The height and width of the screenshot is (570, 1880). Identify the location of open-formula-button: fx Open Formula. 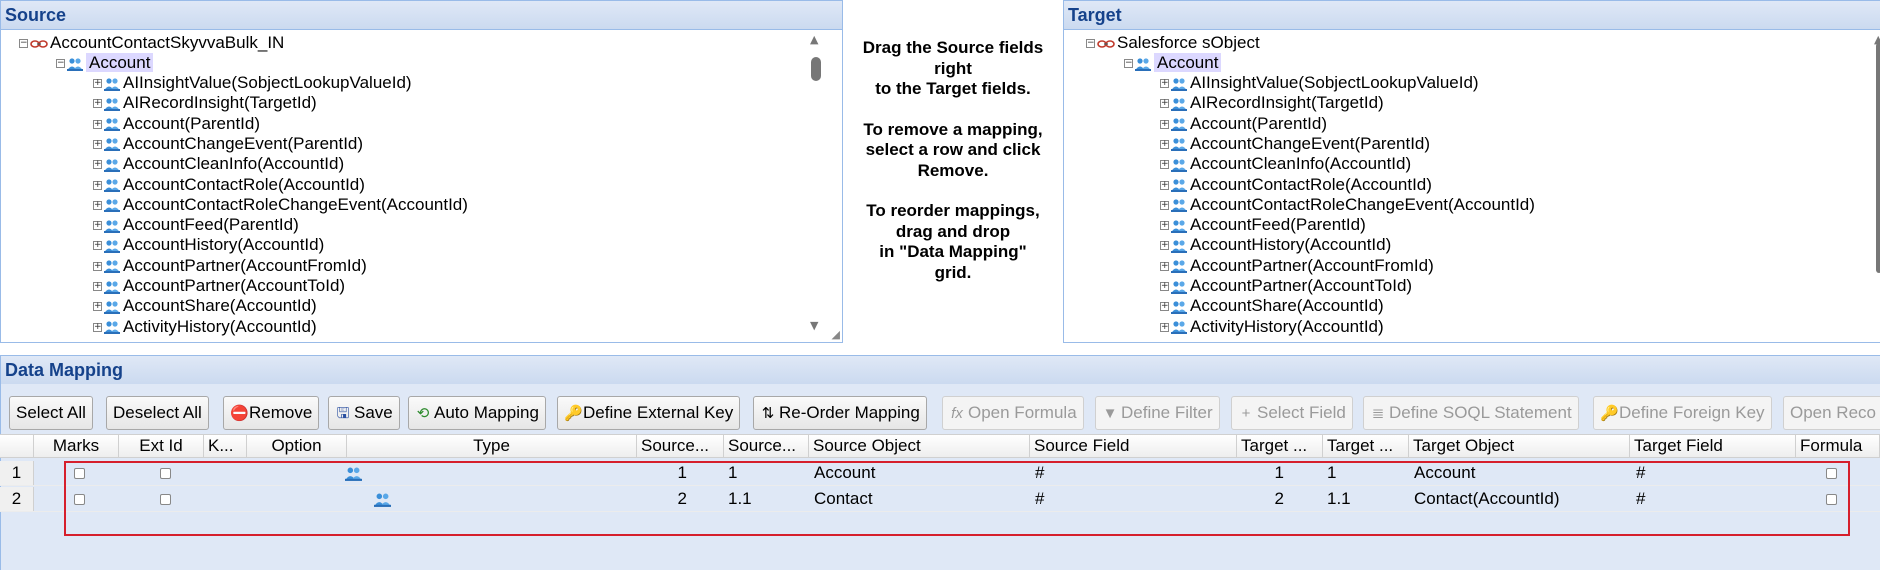
(1013, 413).